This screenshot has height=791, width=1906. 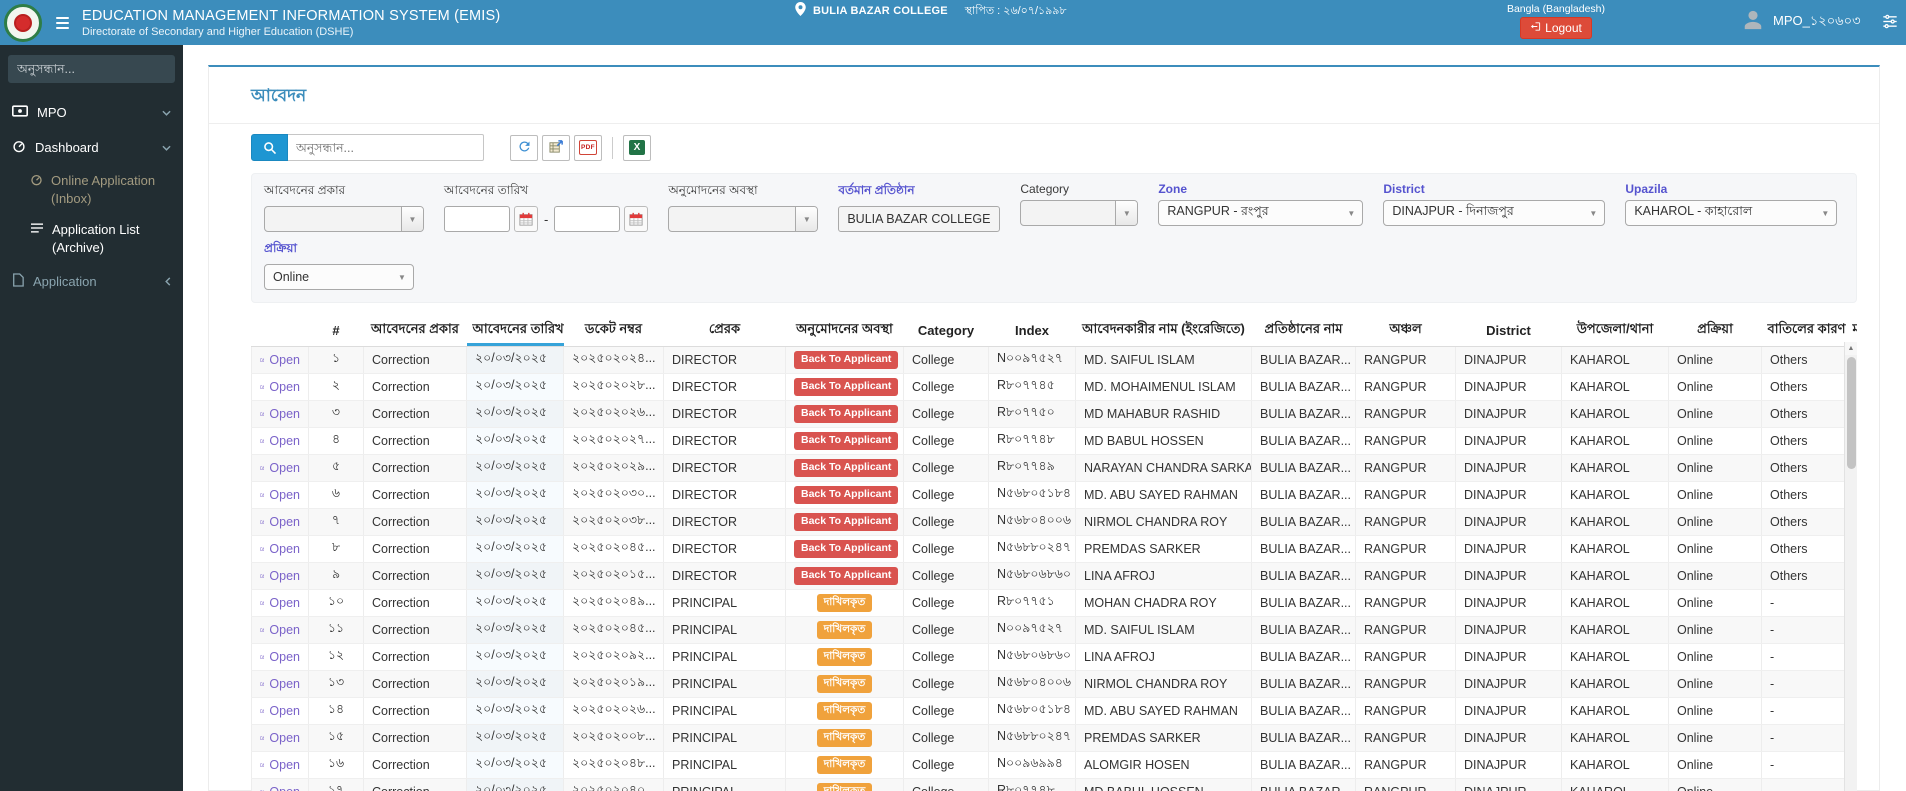 I want to click on col-header-open, so click(x=280, y=331).